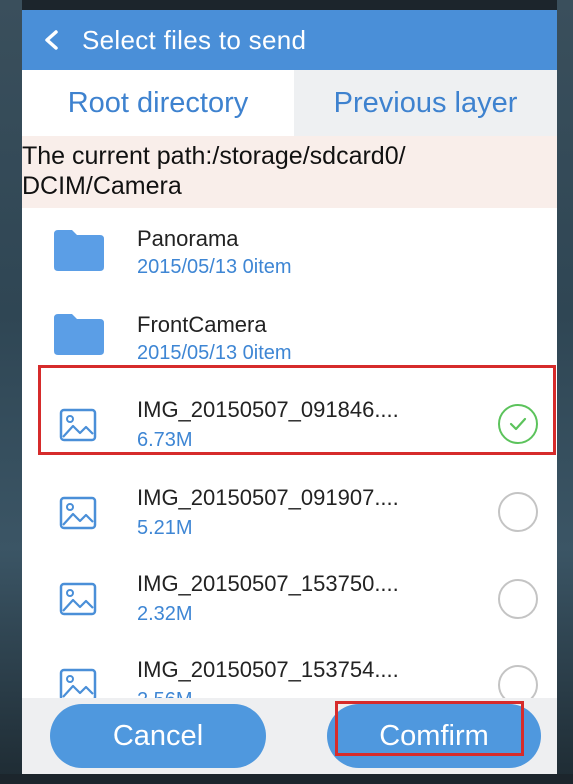 This screenshot has height=784, width=573. I want to click on footer-bar: Cancel Comfirm, so click(289, 736).